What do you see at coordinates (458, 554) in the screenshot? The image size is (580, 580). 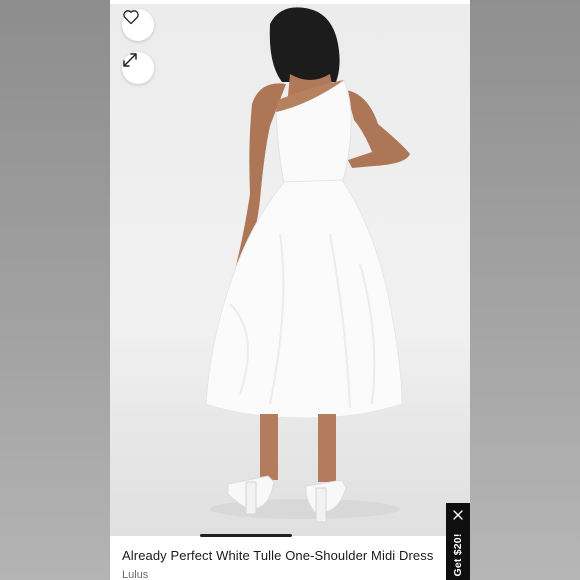 I see `promo-label: Get $20!` at bounding box center [458, 554].